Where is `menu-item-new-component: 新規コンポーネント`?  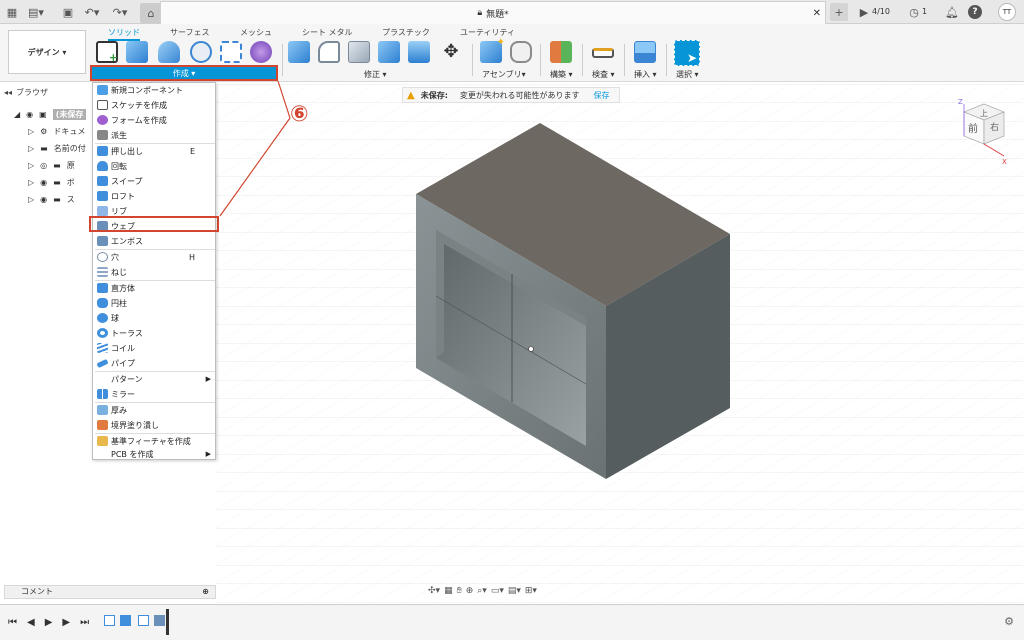
menu-item-new-component: 新規コンポーネント is located at coordinates (155, 90).